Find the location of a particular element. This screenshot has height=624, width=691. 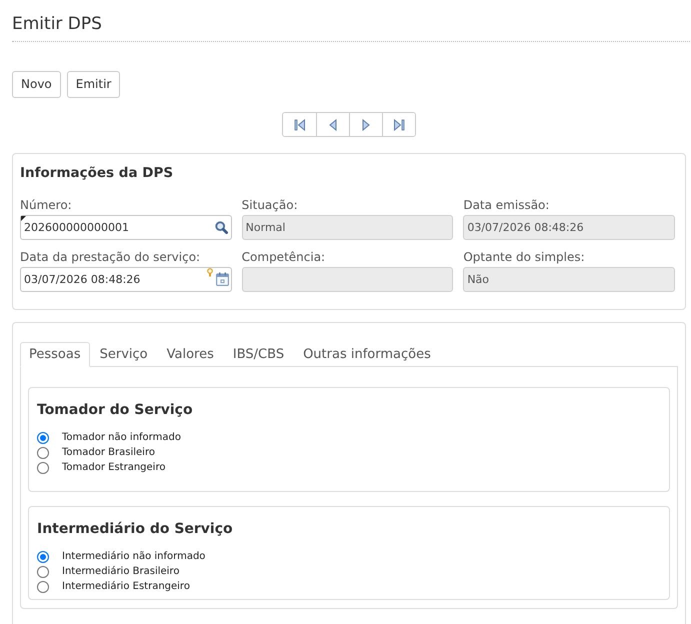

section-title: Tomador do Serviço is located at coordinates (115, 410).